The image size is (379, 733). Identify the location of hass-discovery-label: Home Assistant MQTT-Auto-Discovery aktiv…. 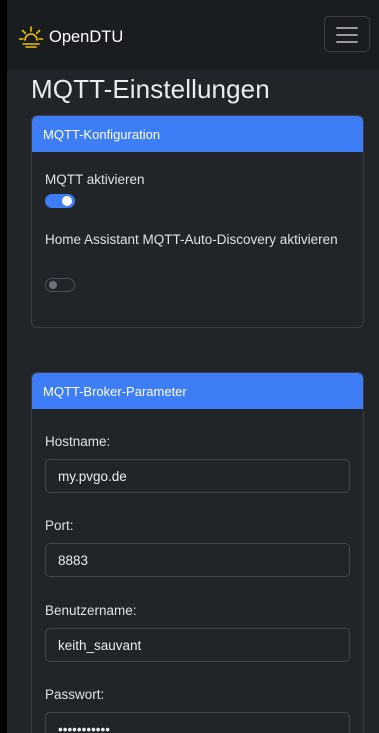
(191, 239).